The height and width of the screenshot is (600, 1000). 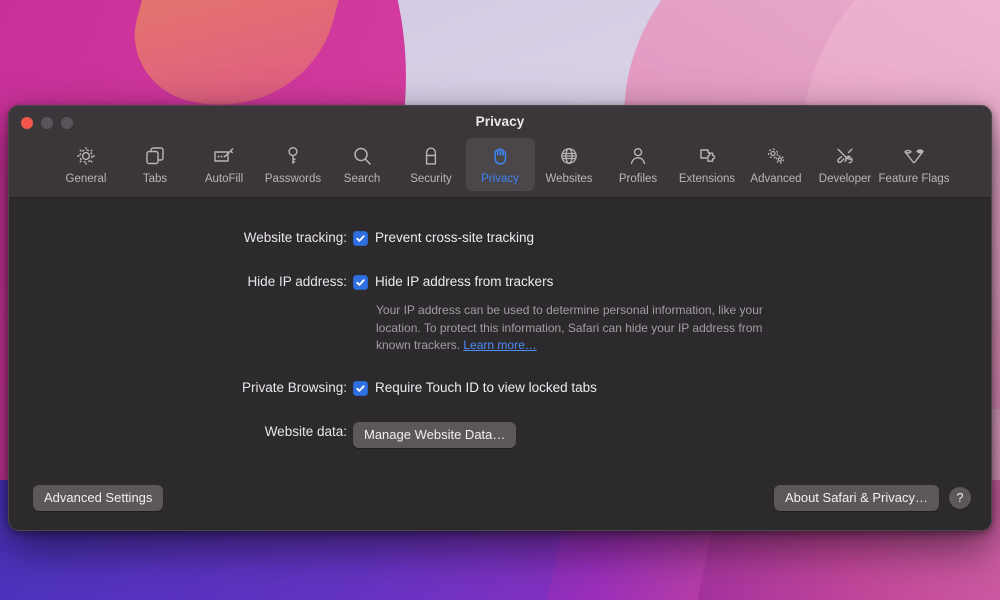 I want to click on tab-label: Privacy, so click(x=500, y=179).